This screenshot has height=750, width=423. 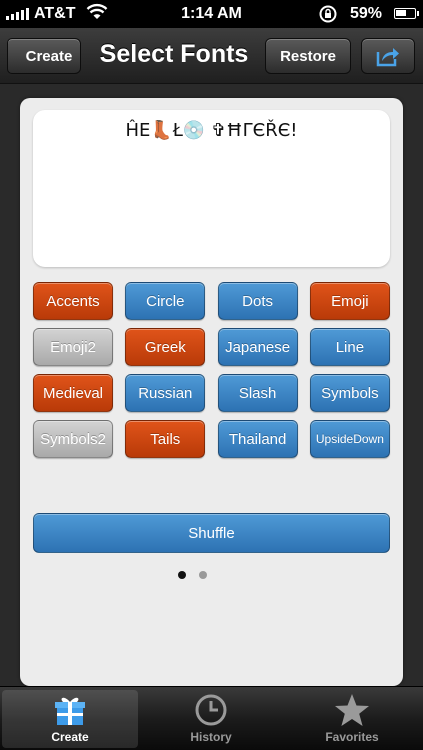 What do you see at coordinates (257, 301) in the screenshot?
I see `font-button-dots: Dots` at bounding box center [257, 301].